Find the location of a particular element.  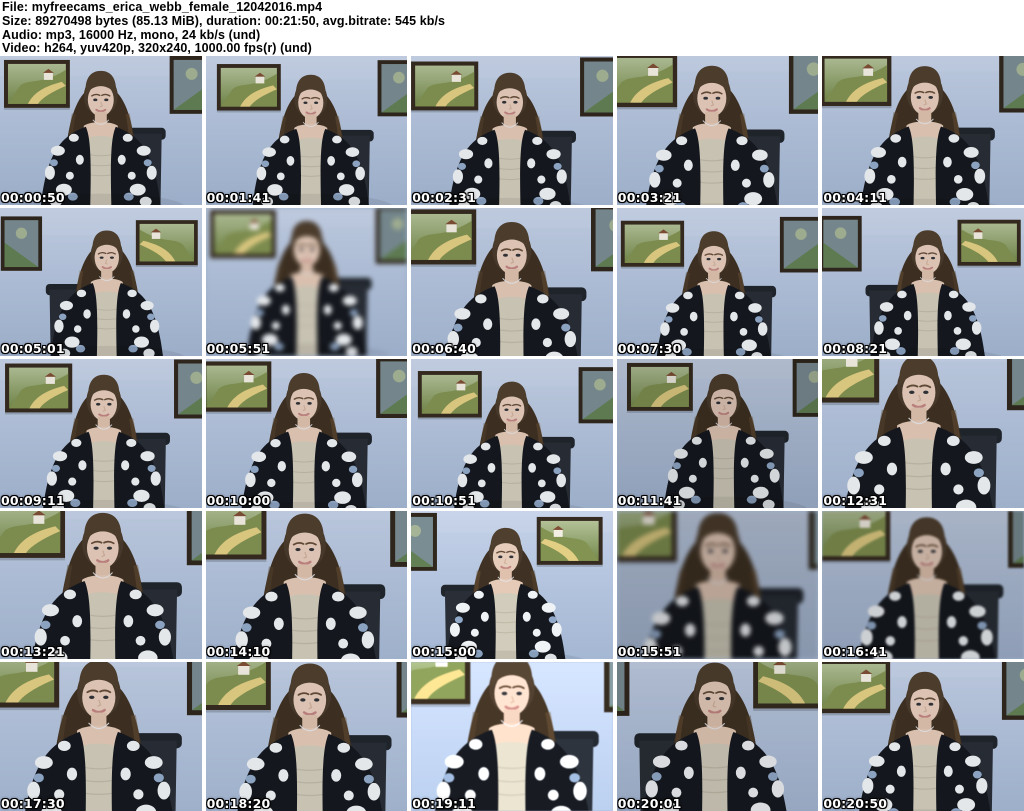

video-thumbnail: 00:20:01 is located at coordinates (717, 736).